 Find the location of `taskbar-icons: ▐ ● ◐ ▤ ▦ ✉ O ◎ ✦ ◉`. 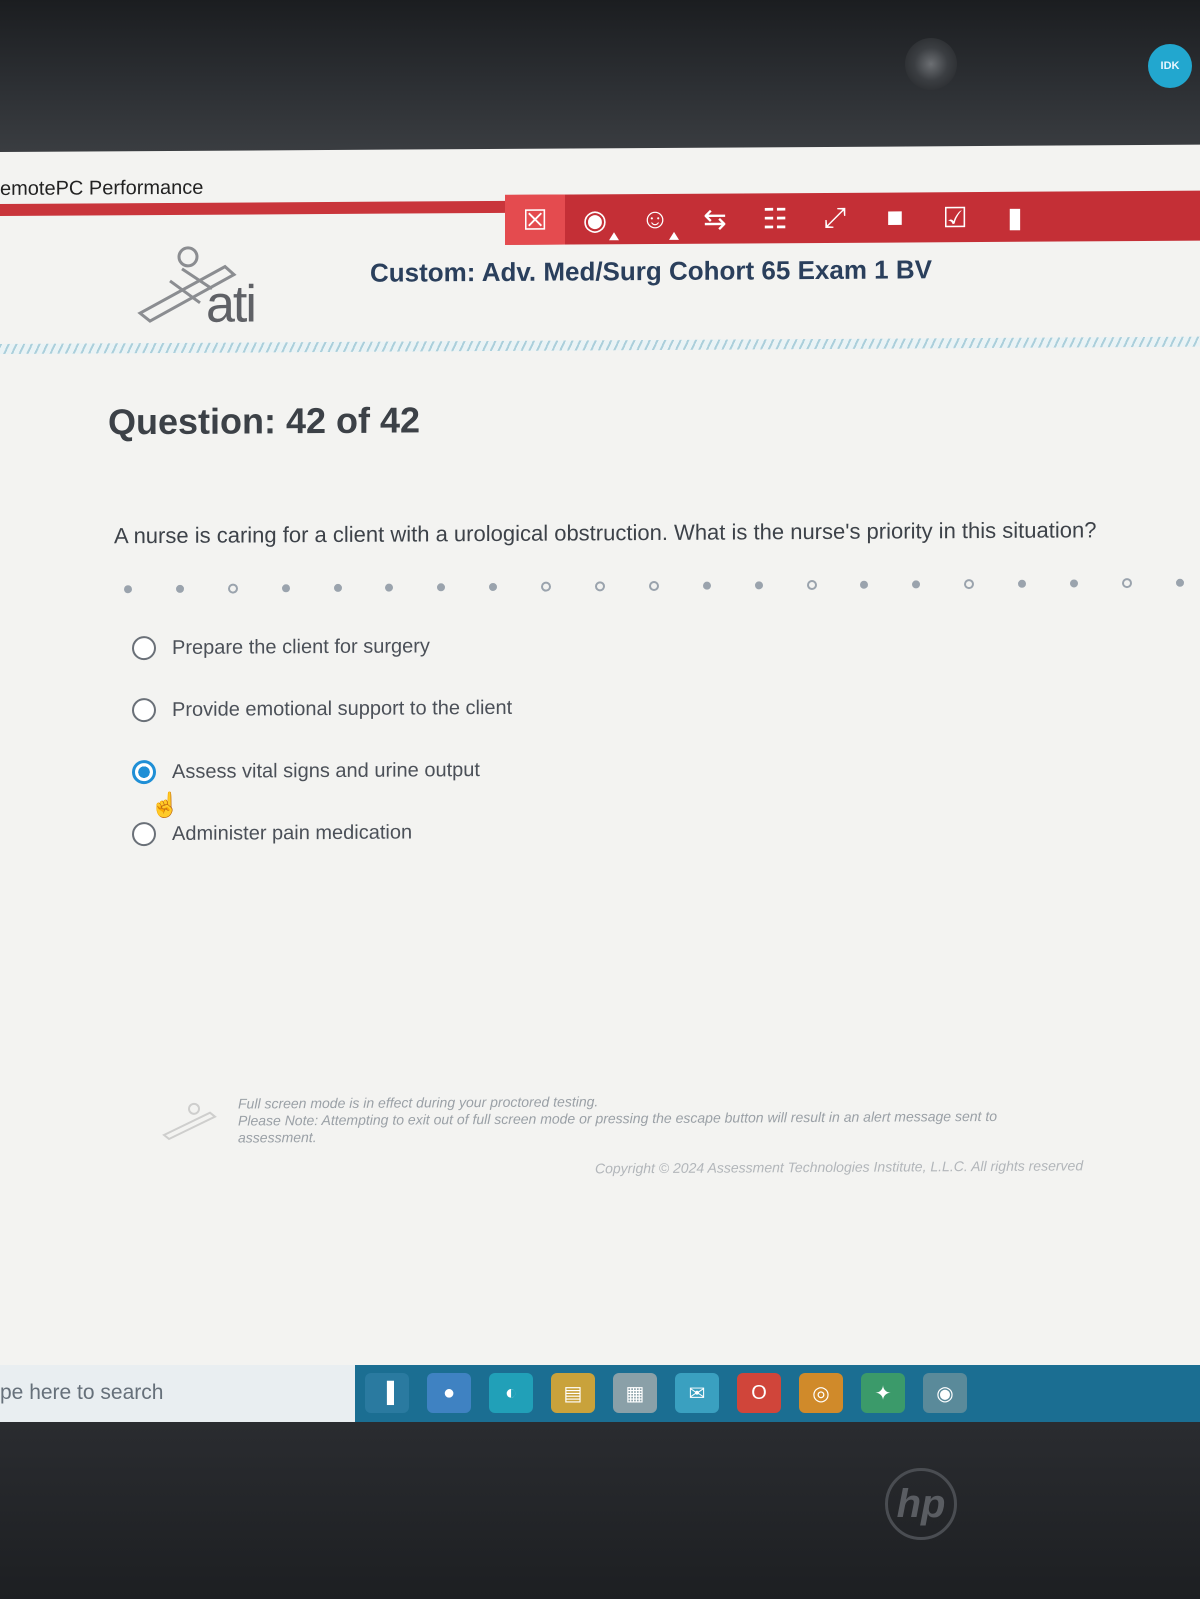

taskbar-icons: ▐ ● ◐ ▤ ▦ ✉ O ◎ ✦ ◉ is located at coordinates (666, 1393).